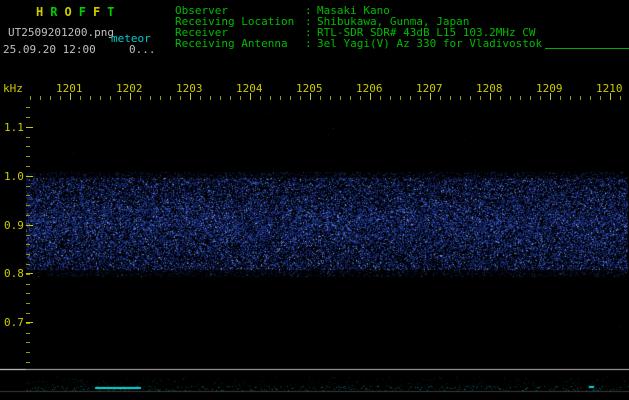 Image resolution: width=629 pixels, height=400 pixels. What do you see at coordinates (14, 273) in the screenshot?
I see `y-tick-label: 0.8` at bounding box center [14, 273].